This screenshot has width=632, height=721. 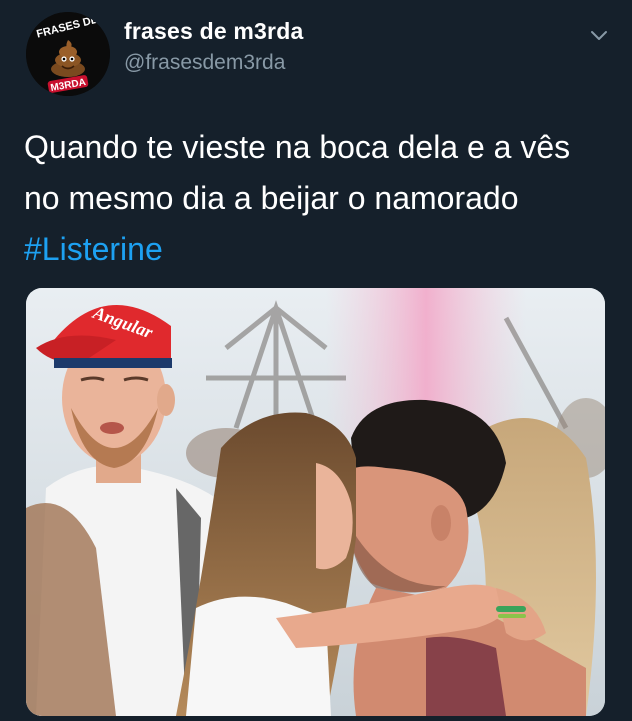 What do you see at coordinates (297, 147) in the screenshot?
I see `tweet-text-line-1: Quando te vieste na boca dela e a vês` at bounding box center [297, 147].